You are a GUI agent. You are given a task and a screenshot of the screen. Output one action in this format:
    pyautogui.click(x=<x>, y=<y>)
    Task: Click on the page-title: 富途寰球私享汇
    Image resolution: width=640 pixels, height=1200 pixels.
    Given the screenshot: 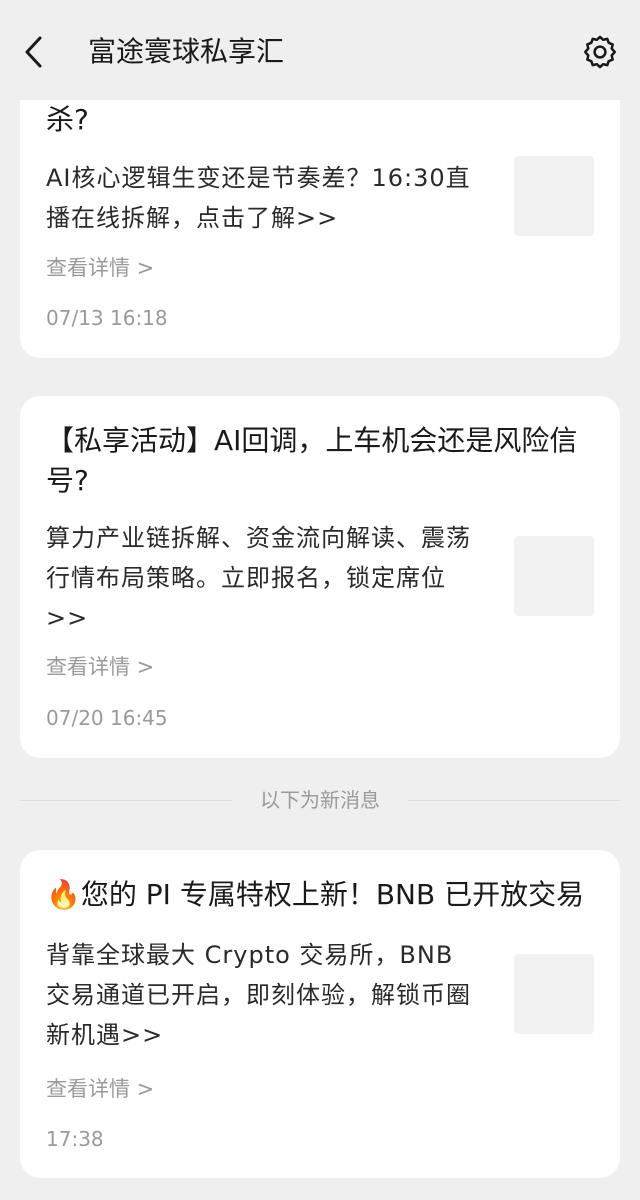 What is the action you would take?
    pyautogui.click(x=186, y=51)
    